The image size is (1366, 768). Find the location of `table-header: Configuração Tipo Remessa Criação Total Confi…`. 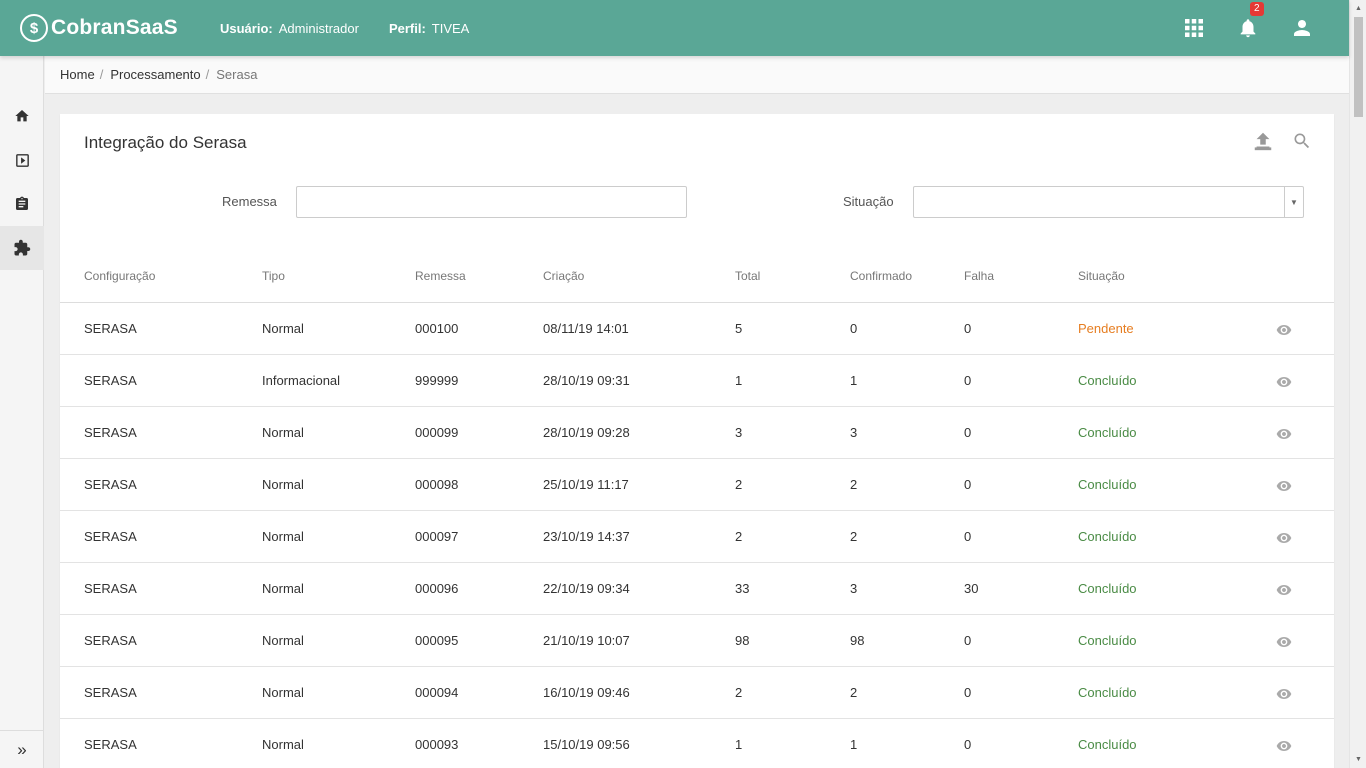

table-header: Configuração Tipo Remessa Criação Total Confi… is located at coordinates (697, 279).